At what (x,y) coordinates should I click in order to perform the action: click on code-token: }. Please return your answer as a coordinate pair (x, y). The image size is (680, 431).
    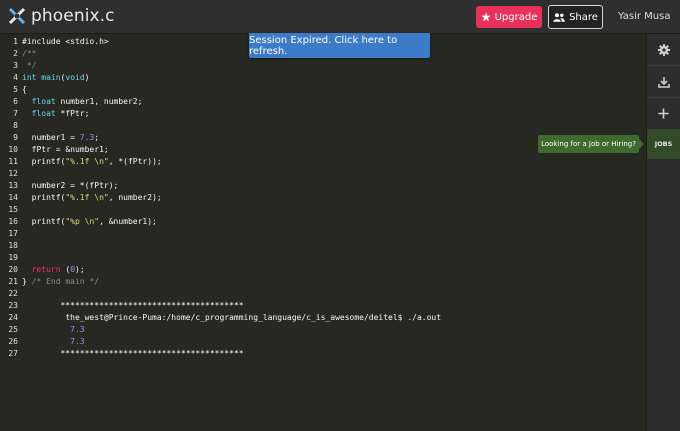
    Looking at the image, I should click on (27, 281).